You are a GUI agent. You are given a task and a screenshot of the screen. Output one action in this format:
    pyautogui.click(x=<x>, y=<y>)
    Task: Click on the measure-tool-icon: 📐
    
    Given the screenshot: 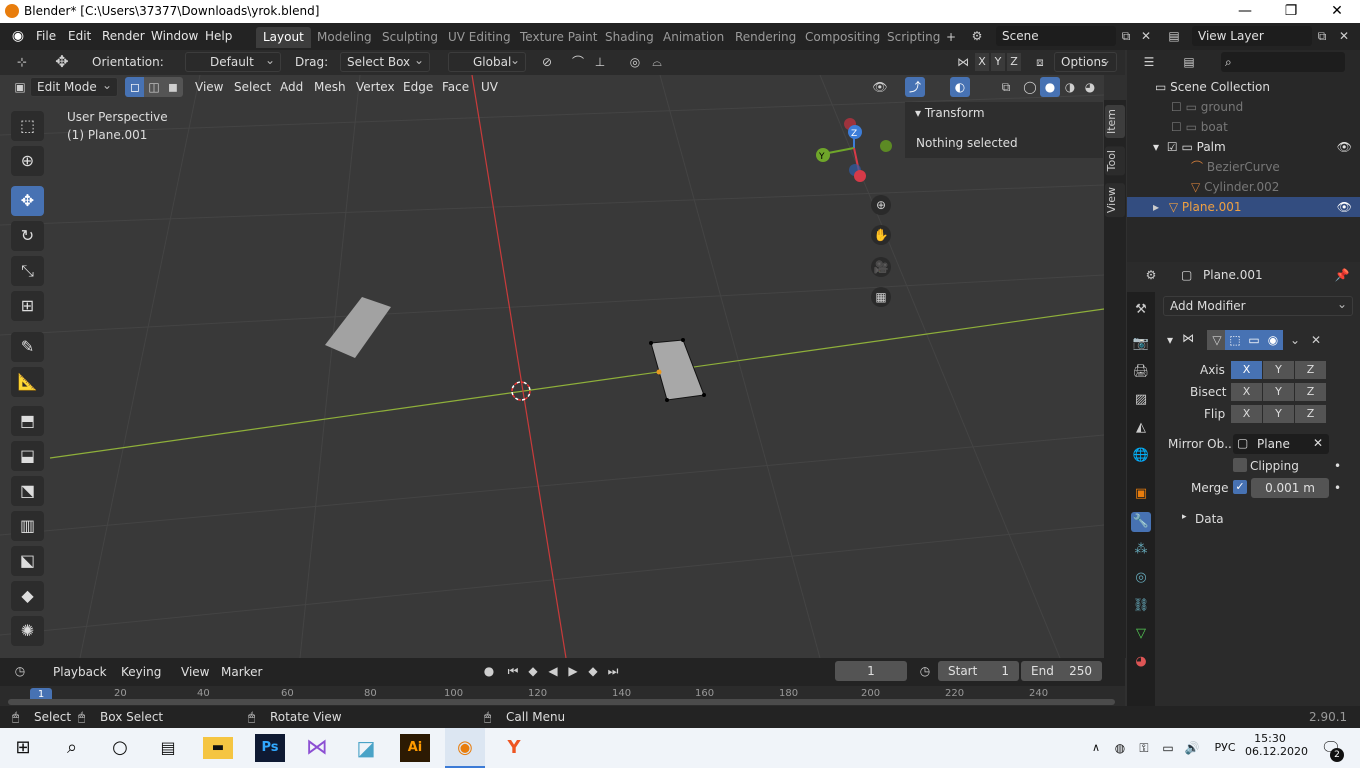 What is the action you would take?
    pyautogui.click(x=27, y=382)
    